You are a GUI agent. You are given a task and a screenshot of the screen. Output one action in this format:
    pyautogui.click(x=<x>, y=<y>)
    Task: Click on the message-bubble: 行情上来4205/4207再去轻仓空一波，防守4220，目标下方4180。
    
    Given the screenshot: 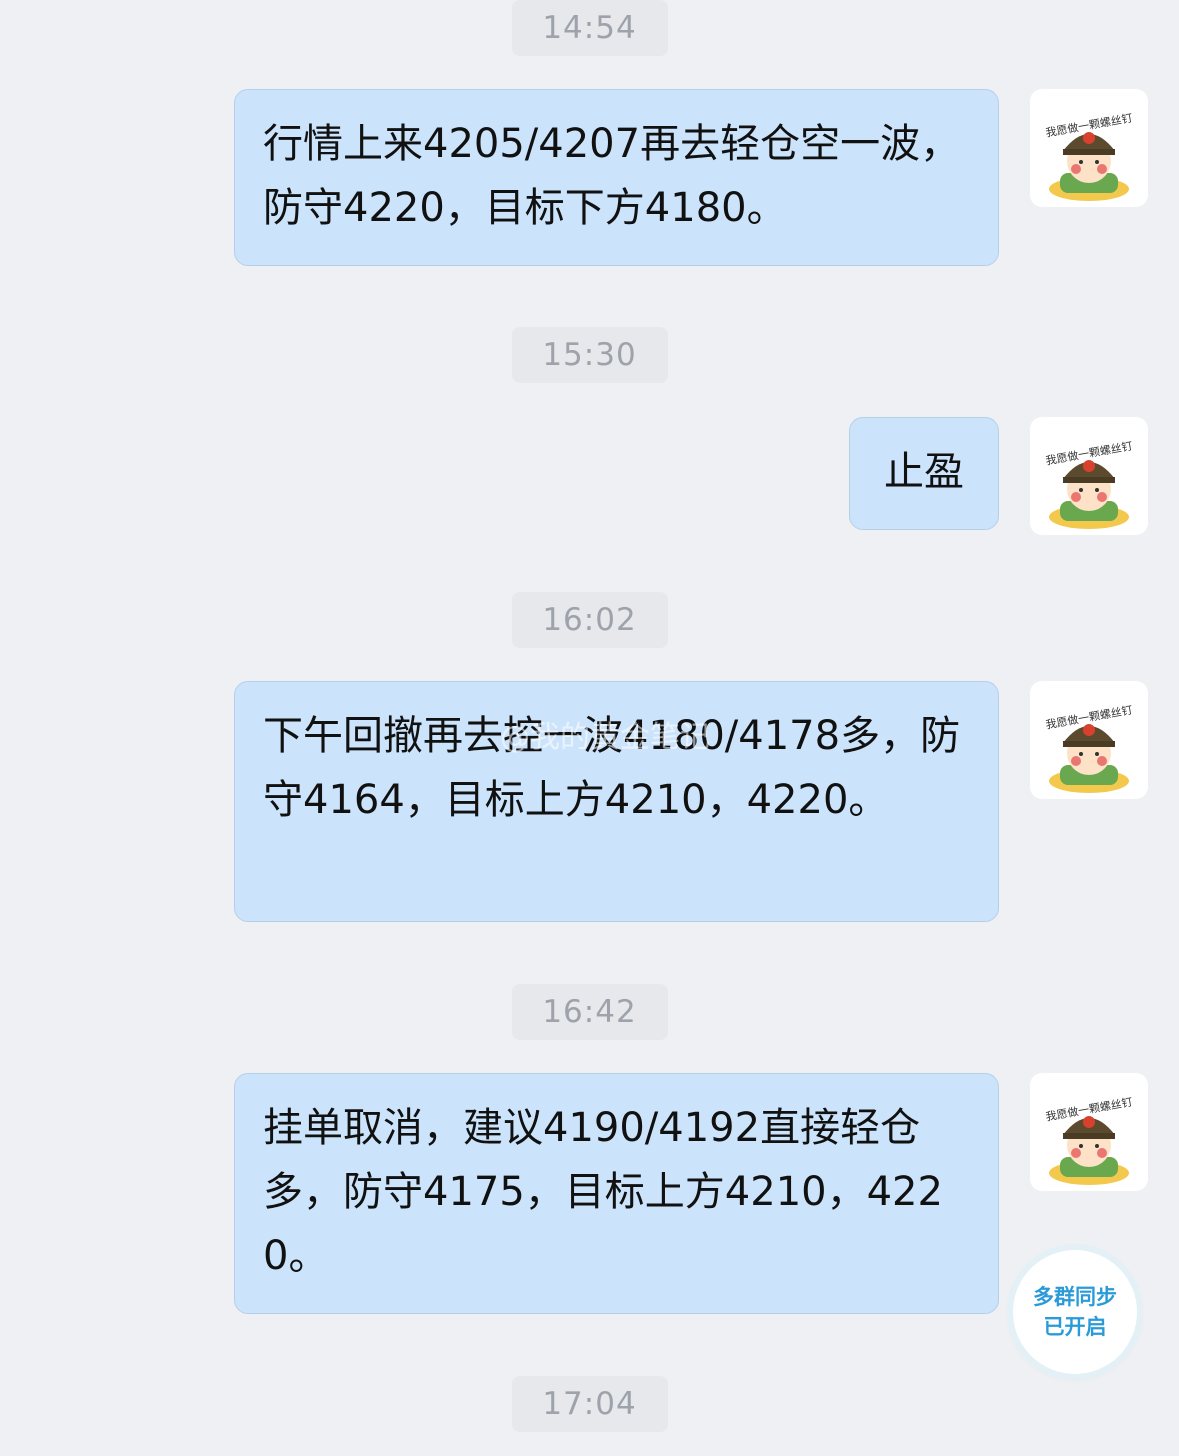 What is the action you would take?
    pyautogui.click(x=616, y=177)
    